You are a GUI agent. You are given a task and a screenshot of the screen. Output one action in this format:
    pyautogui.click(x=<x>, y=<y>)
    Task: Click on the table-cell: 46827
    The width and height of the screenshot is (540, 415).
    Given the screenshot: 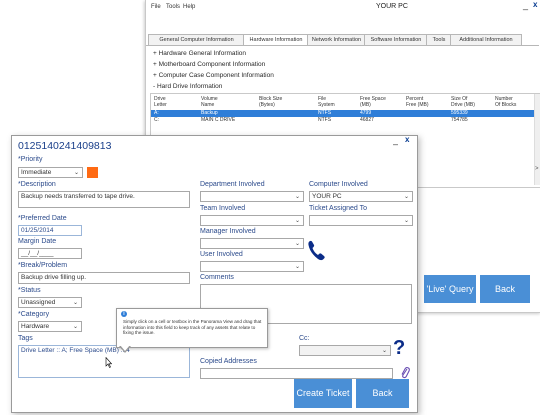 What is the action you would take?
    pyautogui.click(x=367, y=120)
    